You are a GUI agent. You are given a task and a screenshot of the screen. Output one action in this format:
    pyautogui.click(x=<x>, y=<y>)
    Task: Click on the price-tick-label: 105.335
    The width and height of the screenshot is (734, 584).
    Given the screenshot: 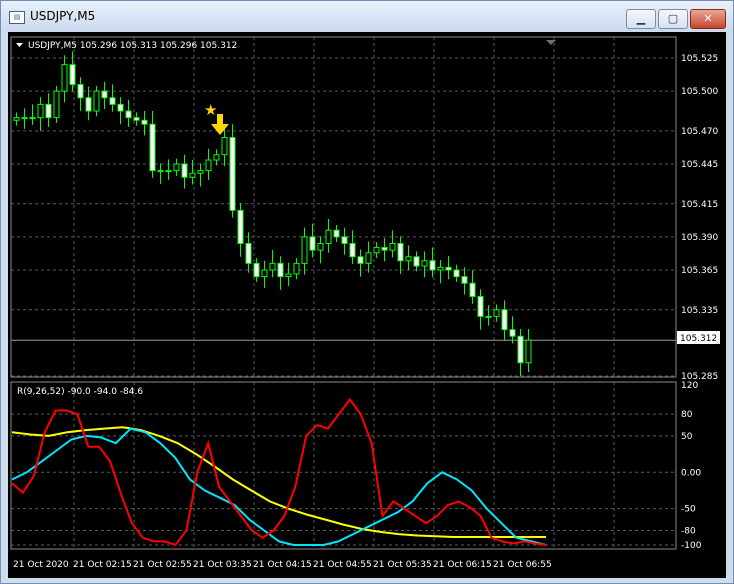 What is the action you would take?
    pyautogui.click(x=699, y=311)
    